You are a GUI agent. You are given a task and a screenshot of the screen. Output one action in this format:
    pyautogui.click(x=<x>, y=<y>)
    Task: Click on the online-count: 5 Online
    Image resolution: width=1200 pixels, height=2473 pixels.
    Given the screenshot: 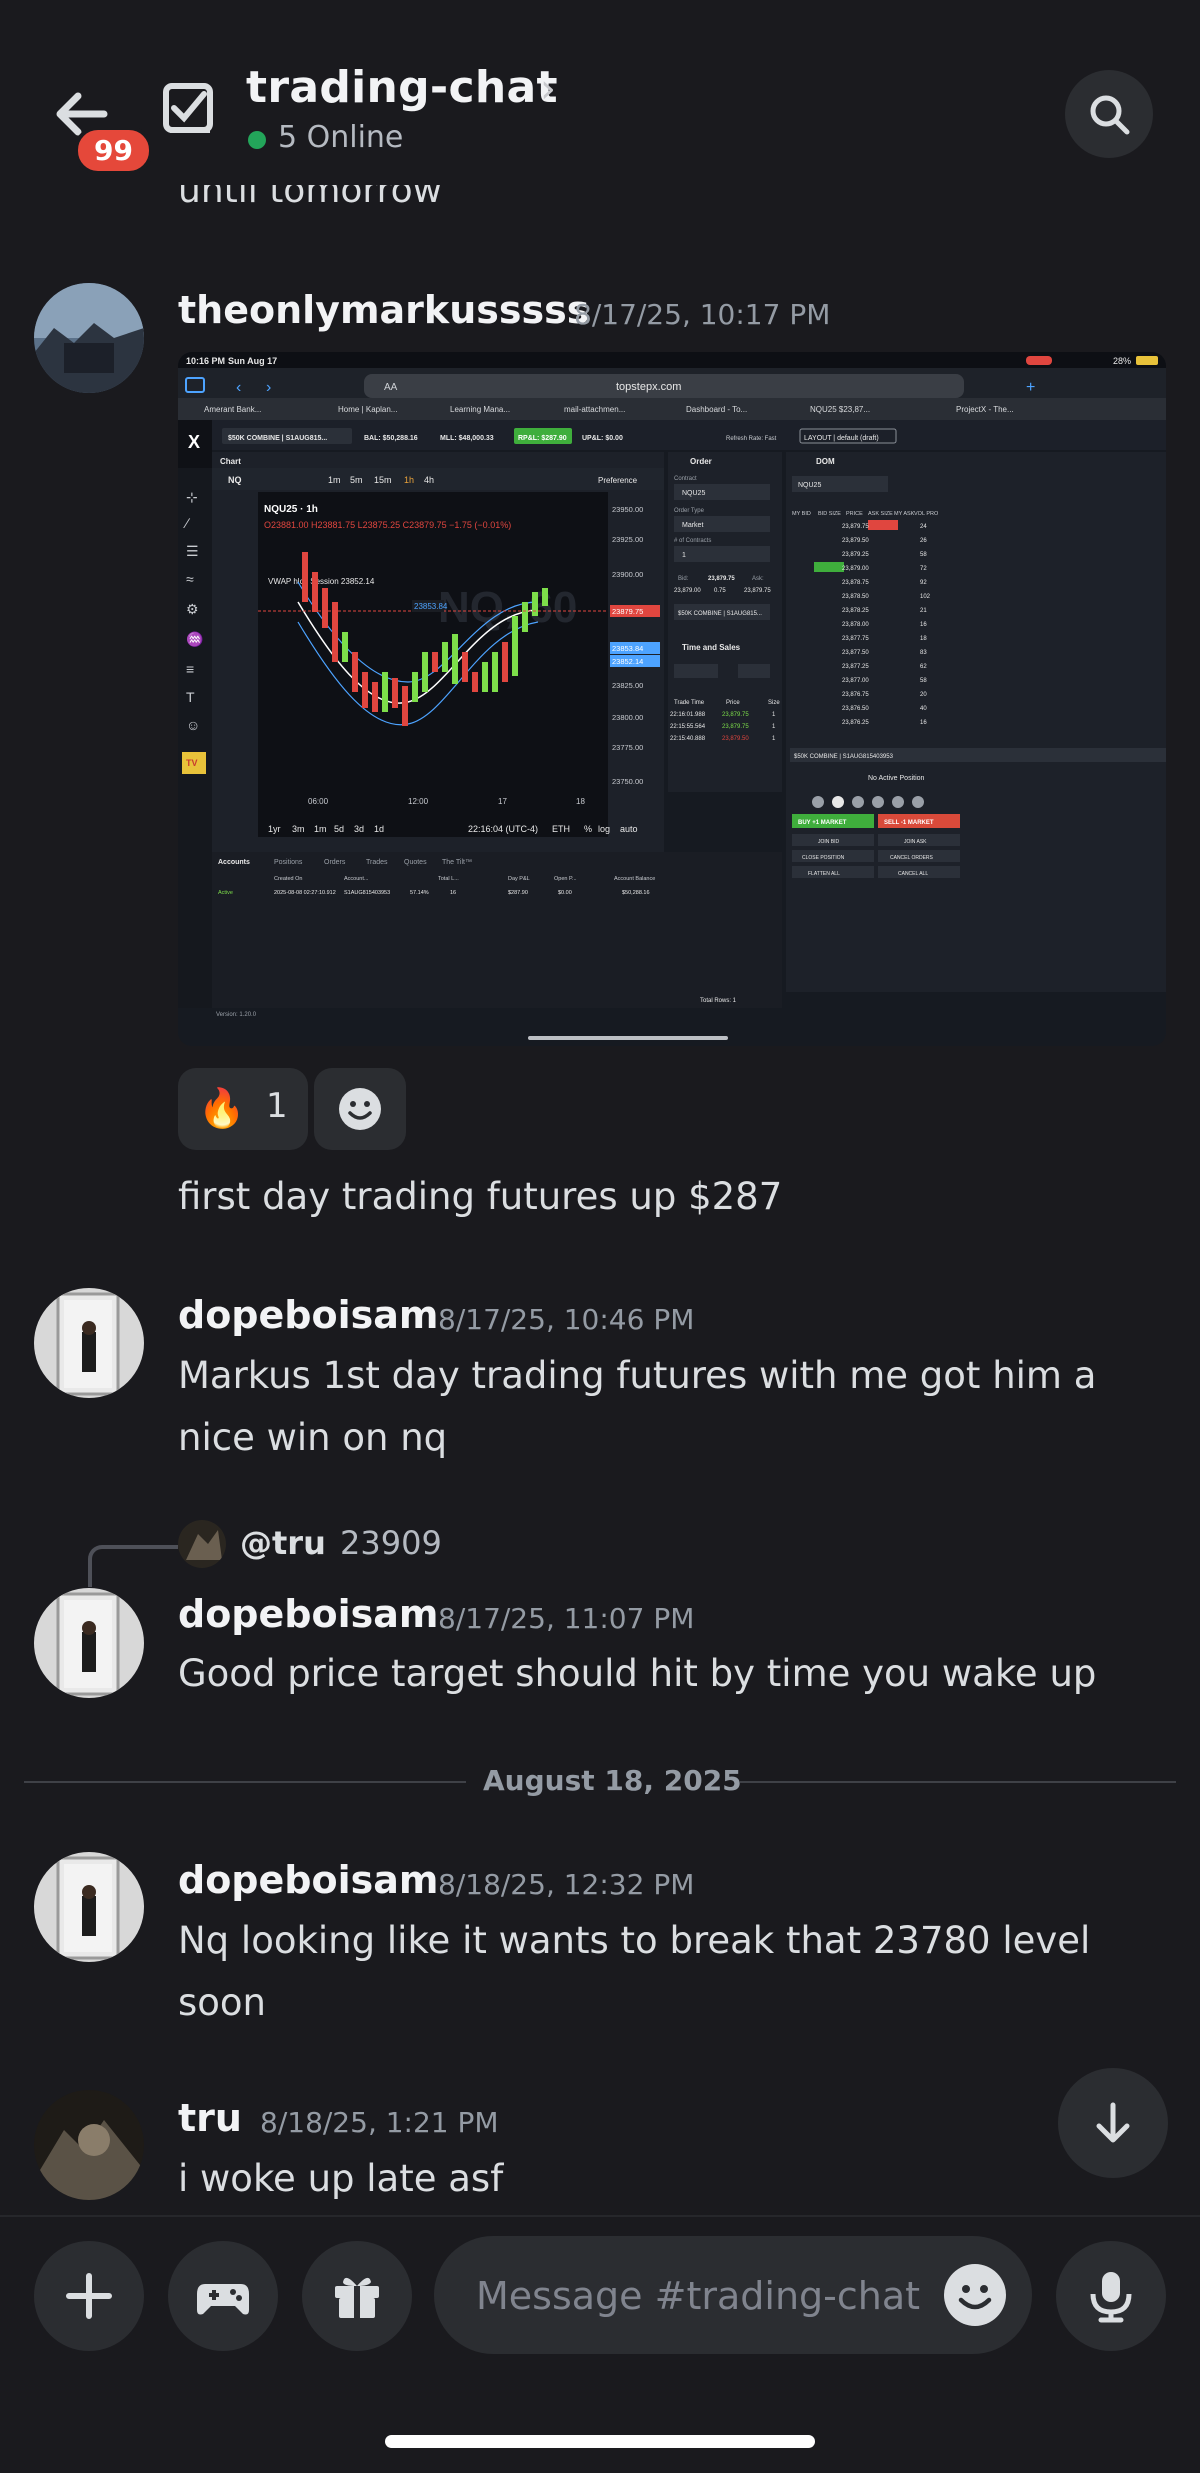 What is the action you would take?
    pyautogui.click(x=341, y=137)
    